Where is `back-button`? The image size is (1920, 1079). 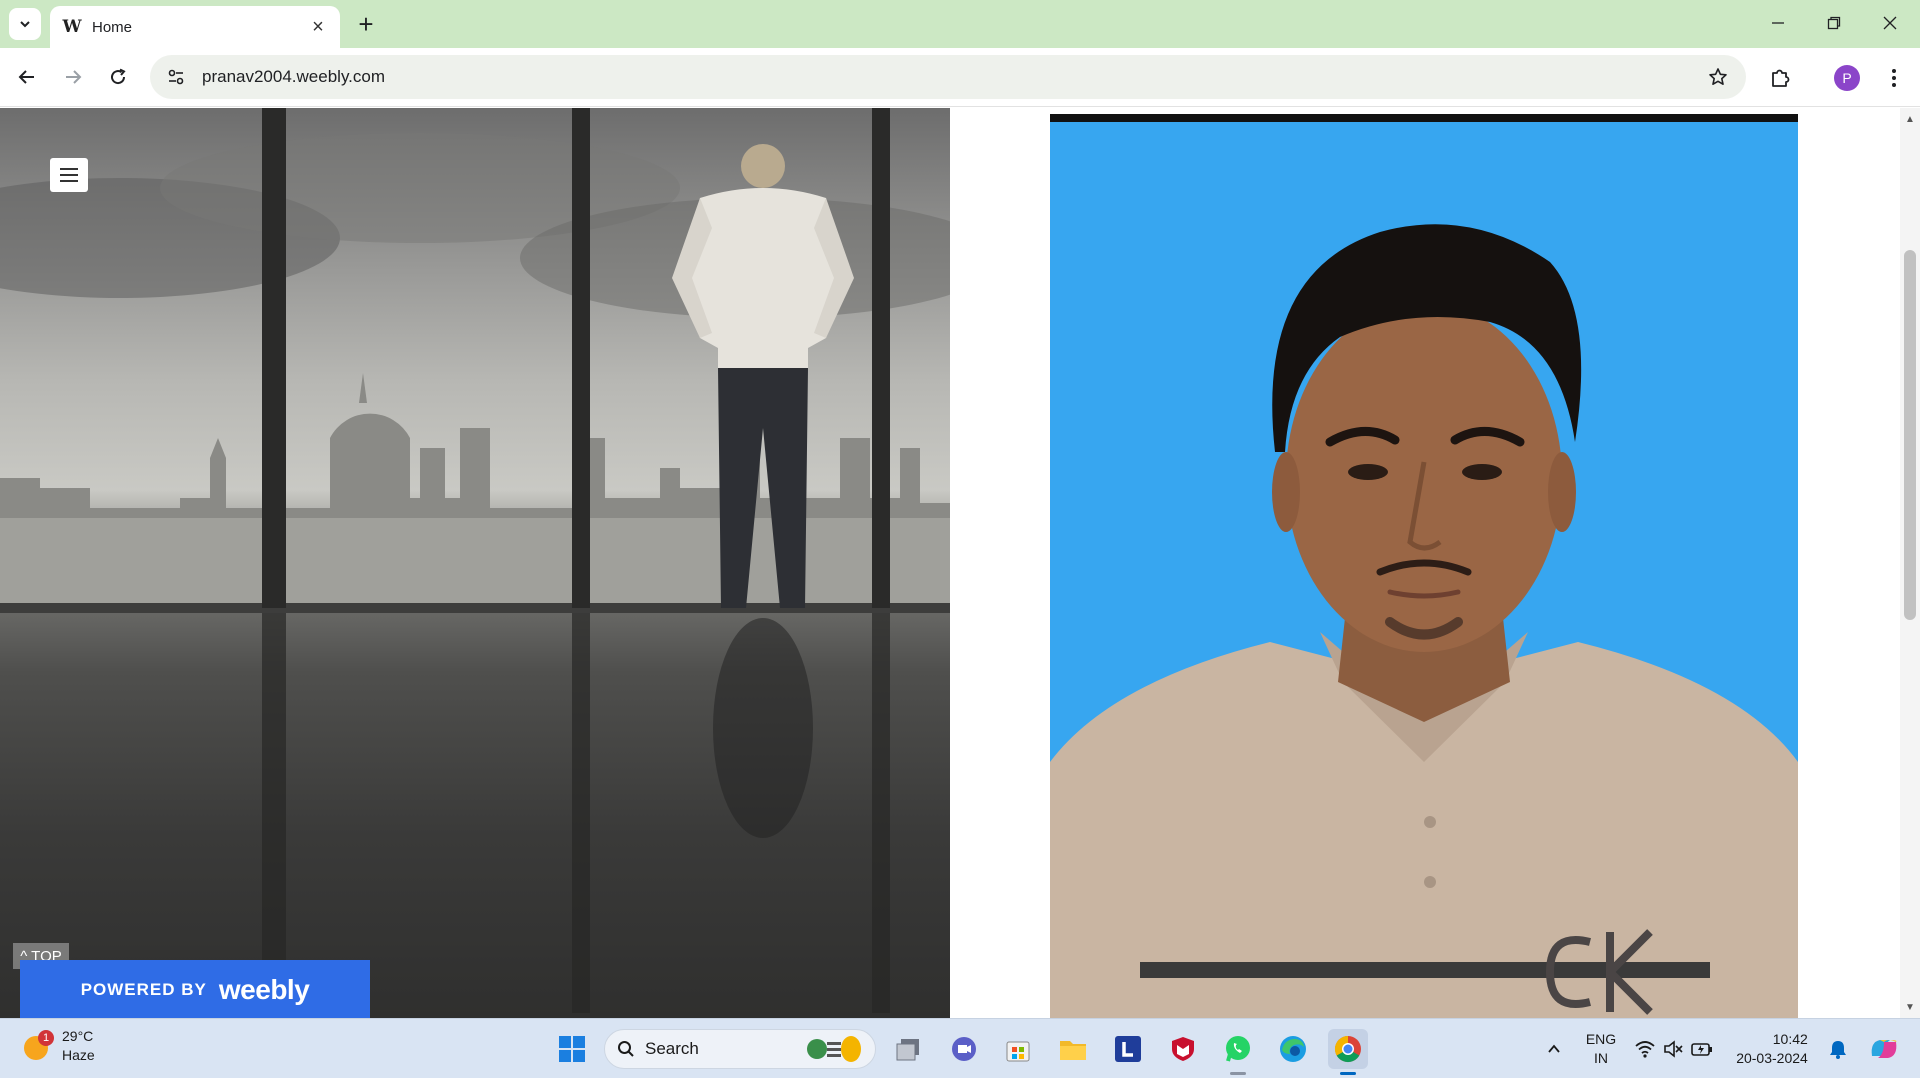
back-button is located at coordinates (27, 77).